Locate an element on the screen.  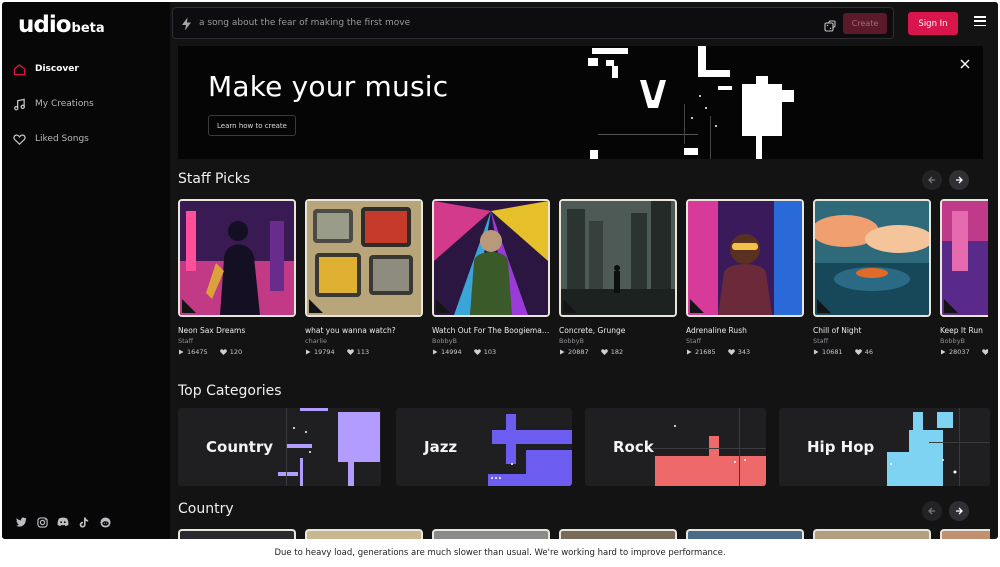
arrow-right-icon is located at coordinates (959, 511).